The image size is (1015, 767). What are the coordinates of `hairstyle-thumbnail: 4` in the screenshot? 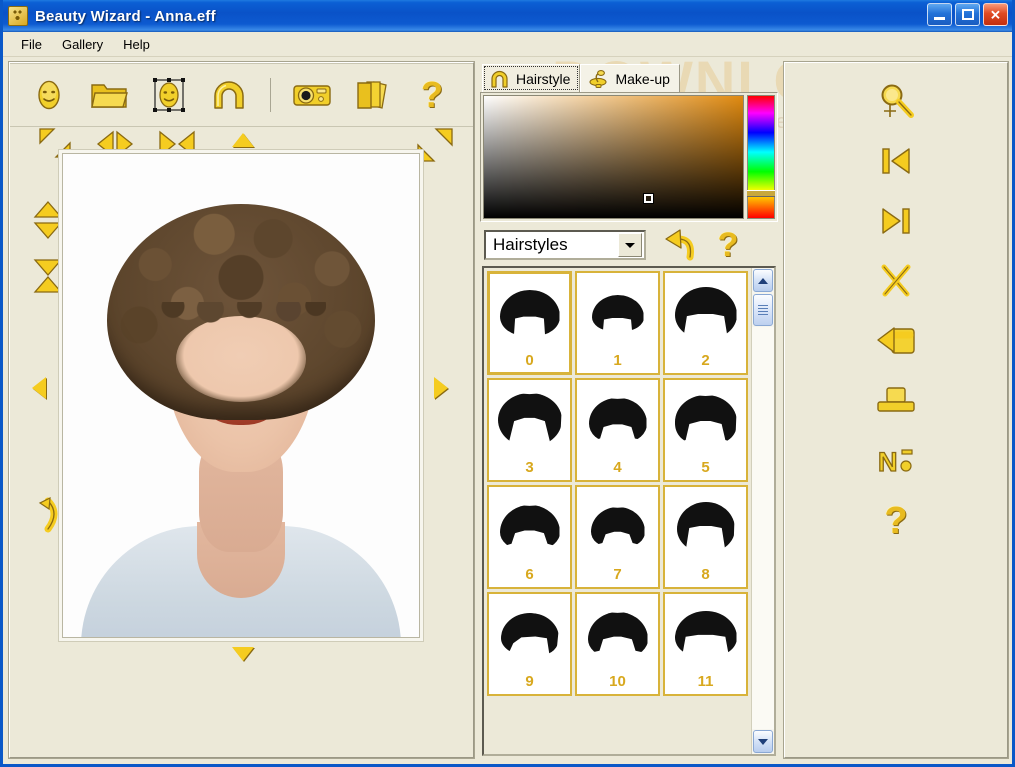 It's located at (617, 430).